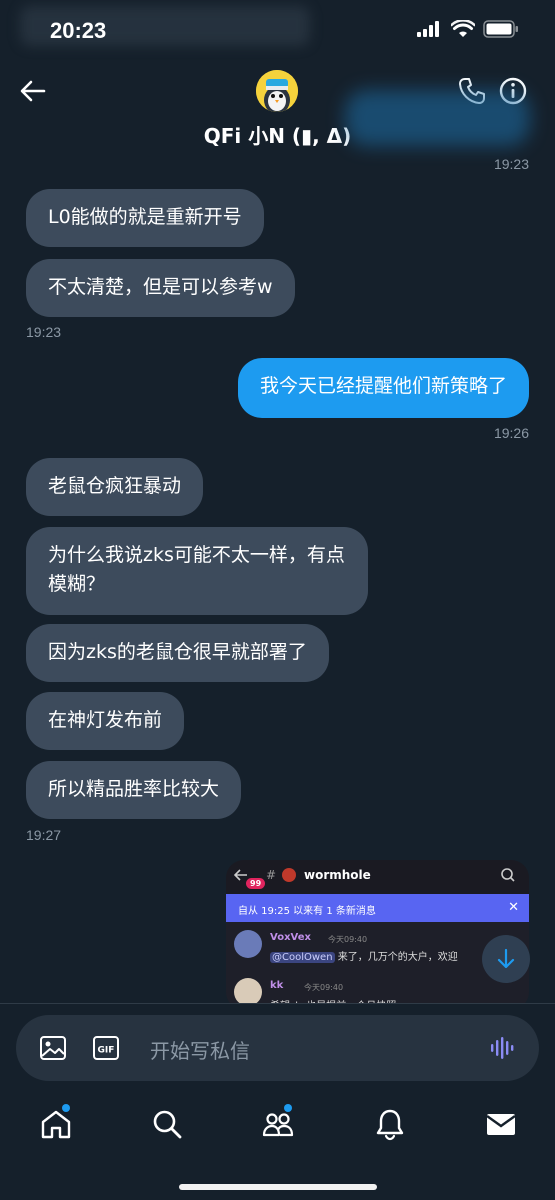  What do you see at coordinates (302, 957) in the screenshot?
I see `card-mention: @CoolOwen` at bounding box center [302, 957].